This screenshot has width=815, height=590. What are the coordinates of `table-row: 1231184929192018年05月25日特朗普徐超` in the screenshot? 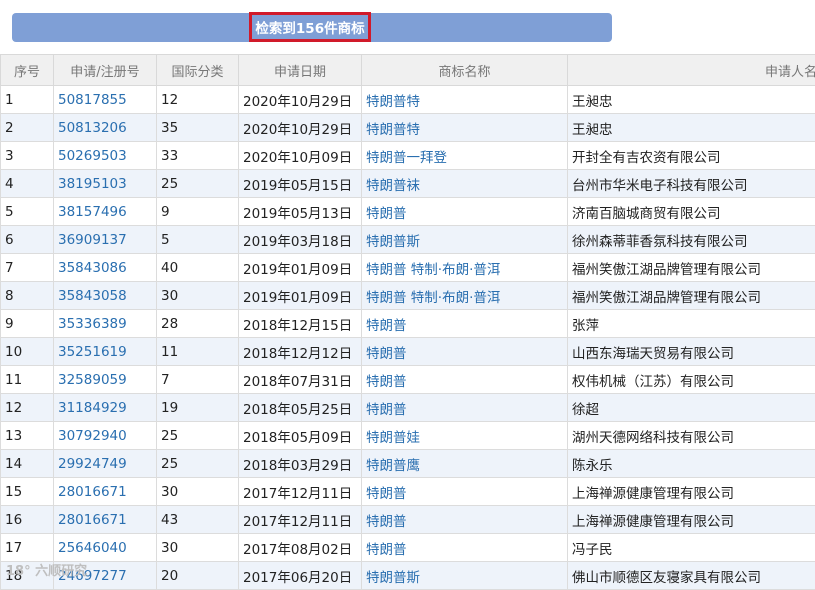 It's located at (408, 408).